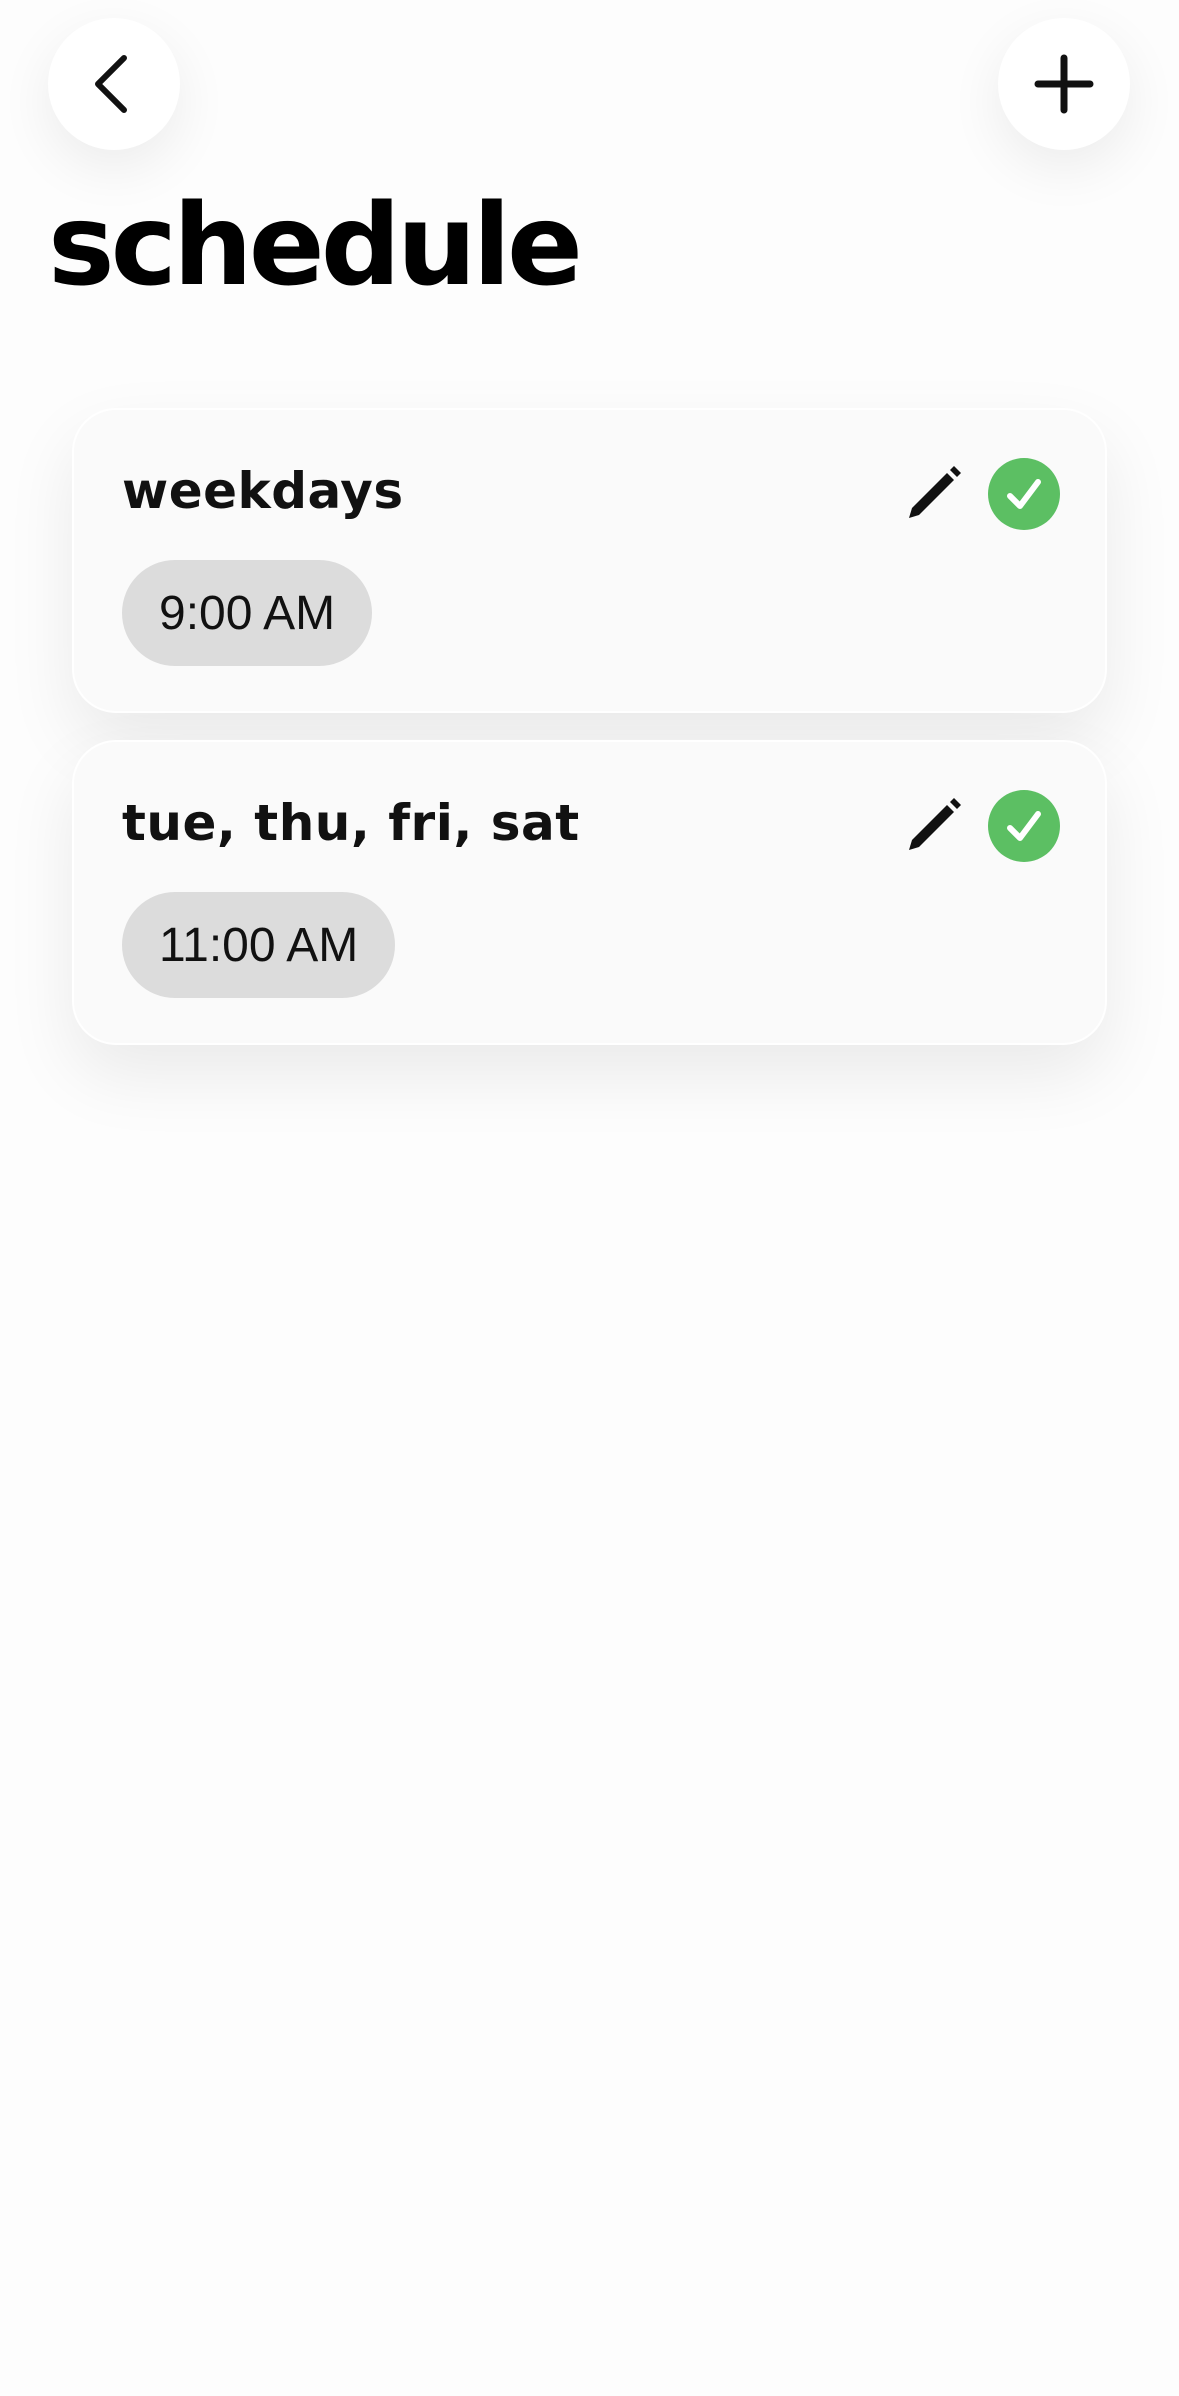 Image resolution: width=1179 pixels, height=2396 pixels. Describe the element at coordinates (589, 560) in the screenshot. I see `schedule-card: weekdays 9:00 AM` at that location.